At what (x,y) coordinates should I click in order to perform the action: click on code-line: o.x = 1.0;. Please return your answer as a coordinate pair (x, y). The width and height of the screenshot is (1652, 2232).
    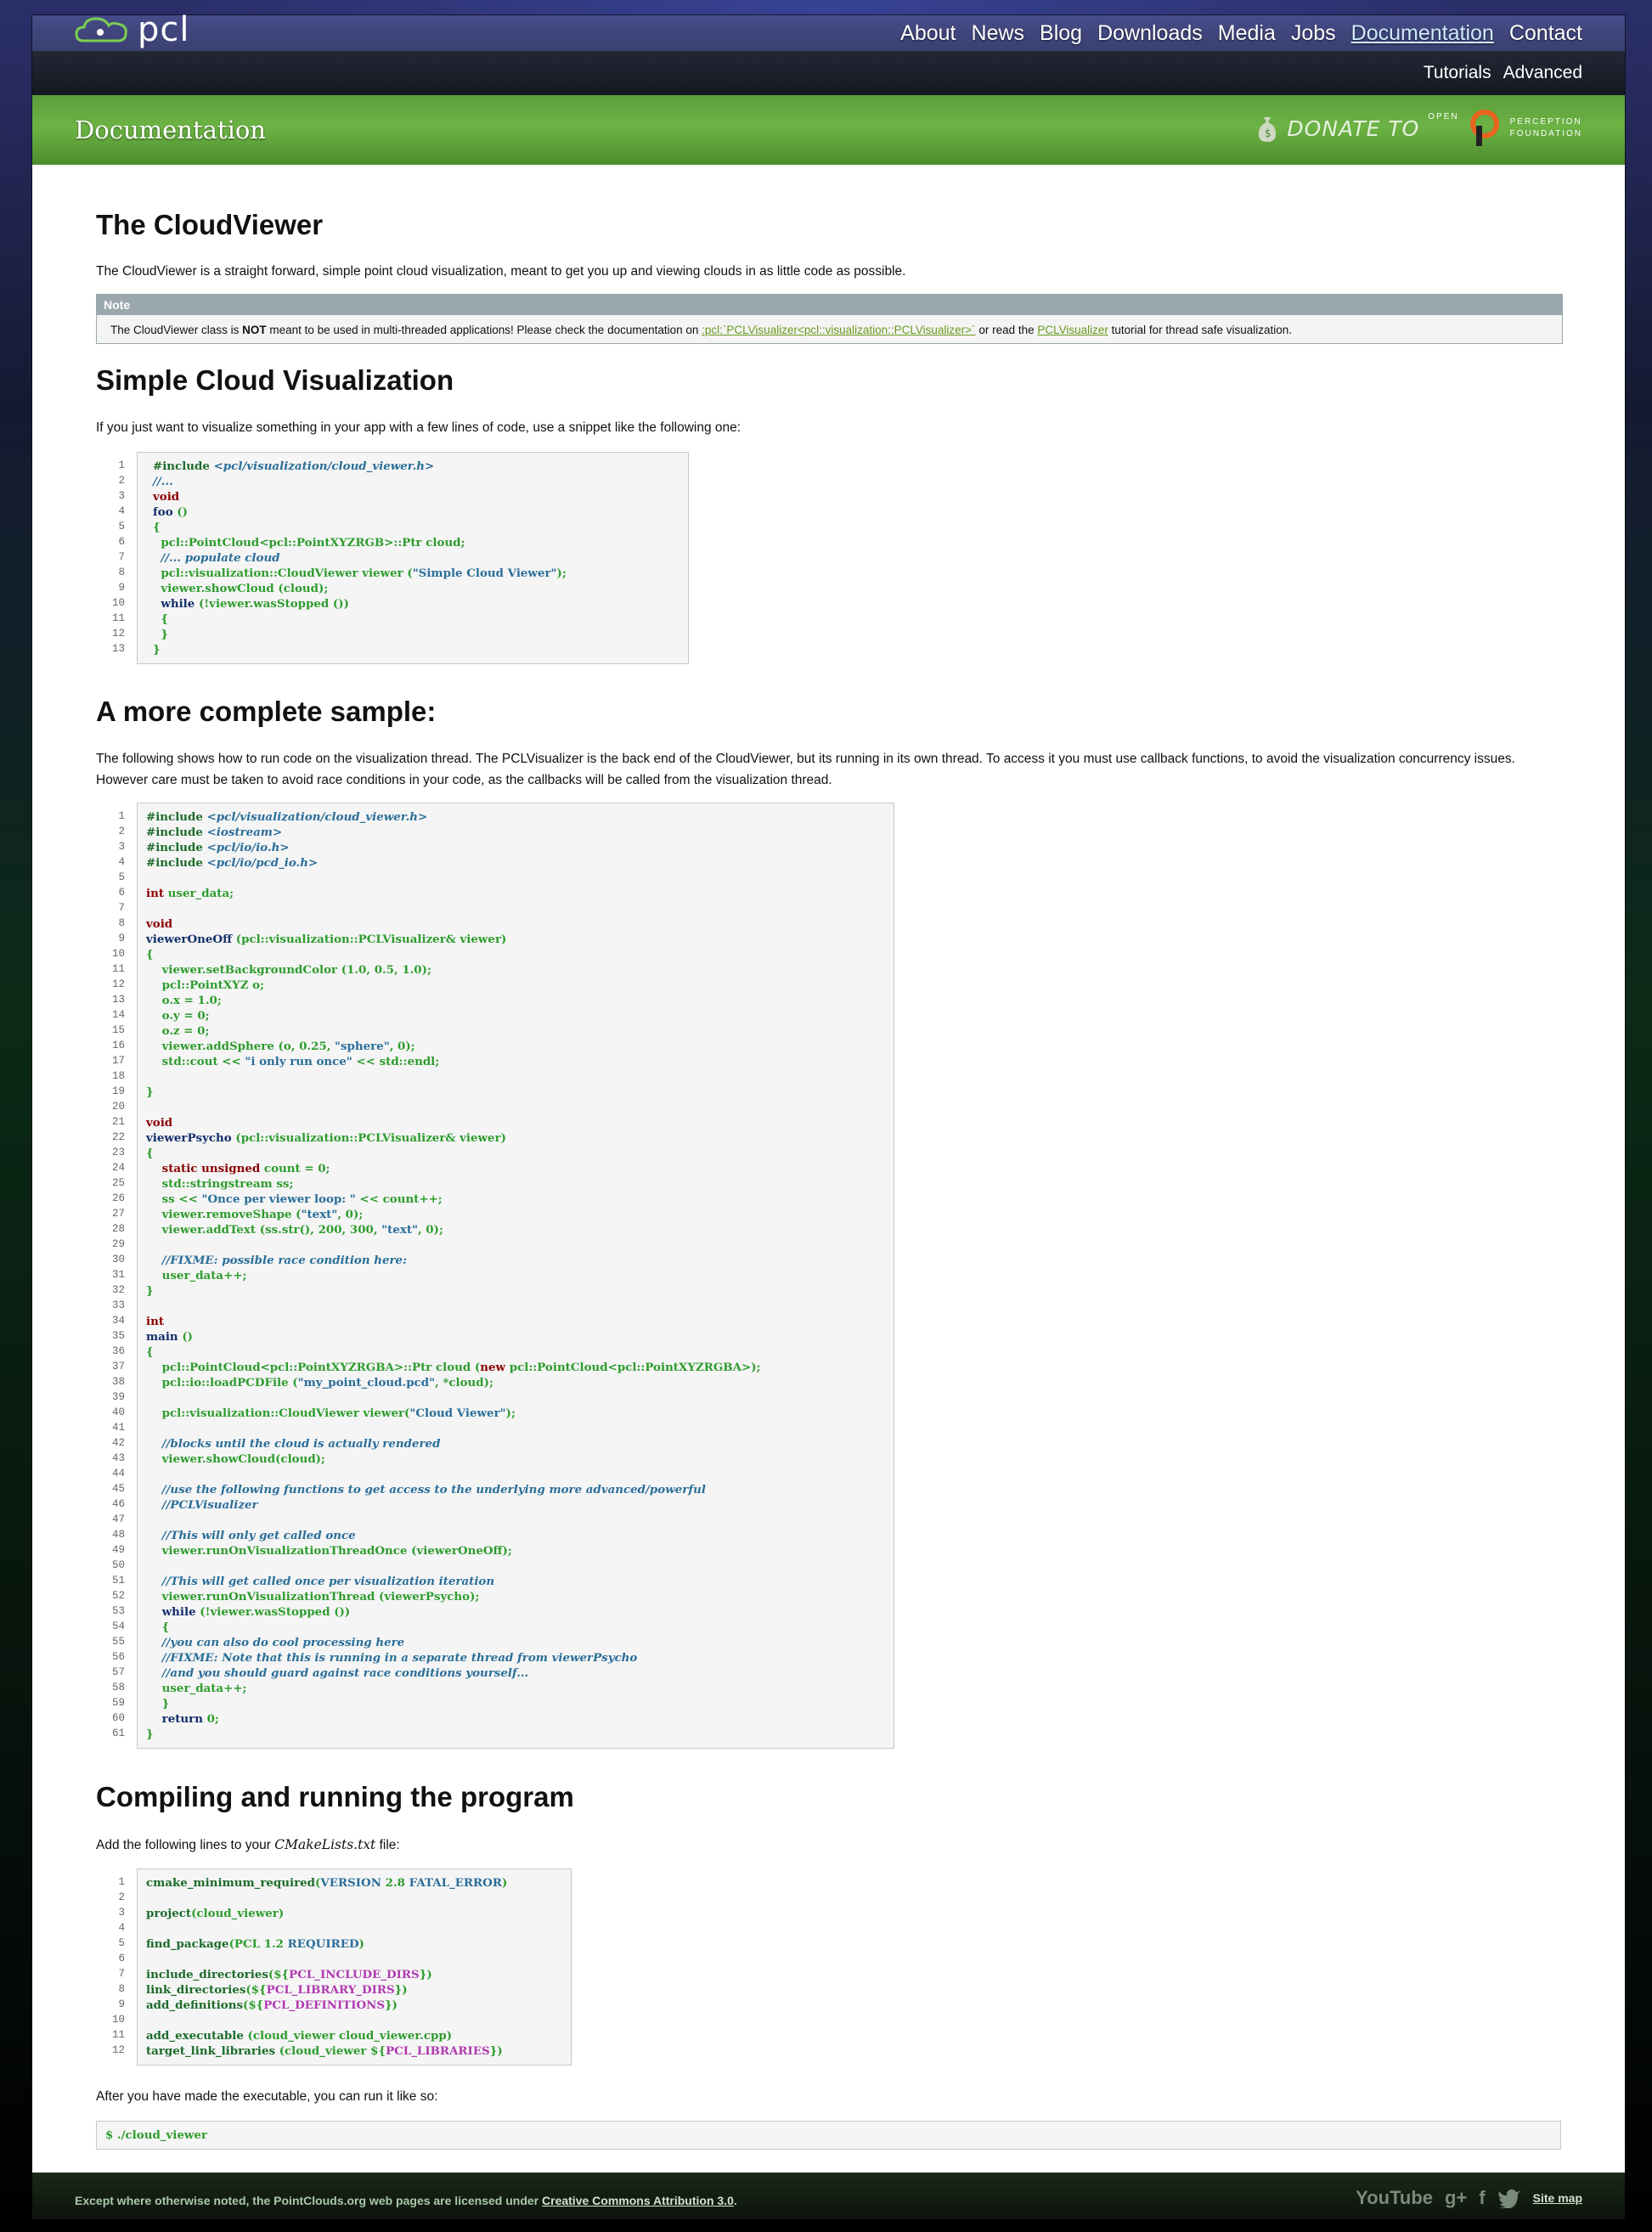
    Looking at the image, I should click on (184, 1000).